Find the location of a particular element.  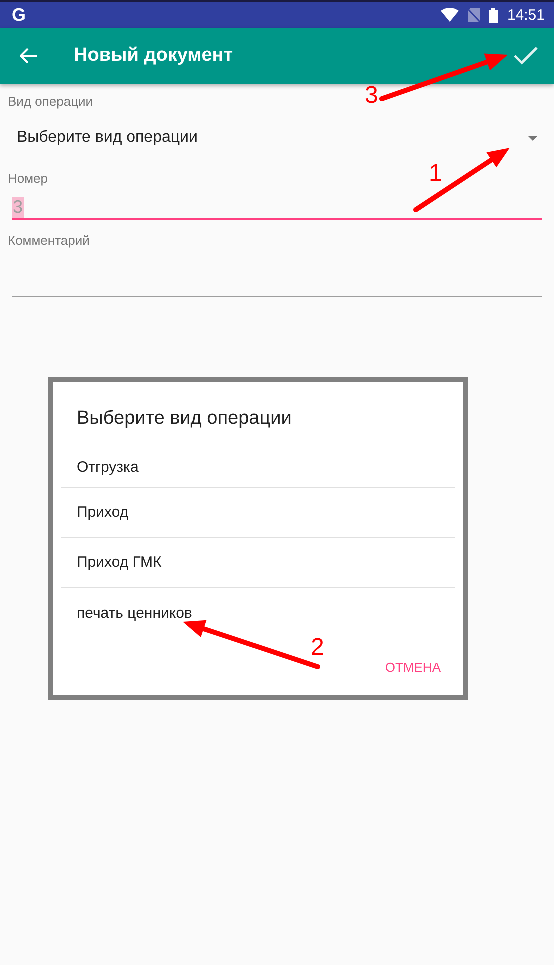

annotation-number: 1 is located at coordinates (435, 173).